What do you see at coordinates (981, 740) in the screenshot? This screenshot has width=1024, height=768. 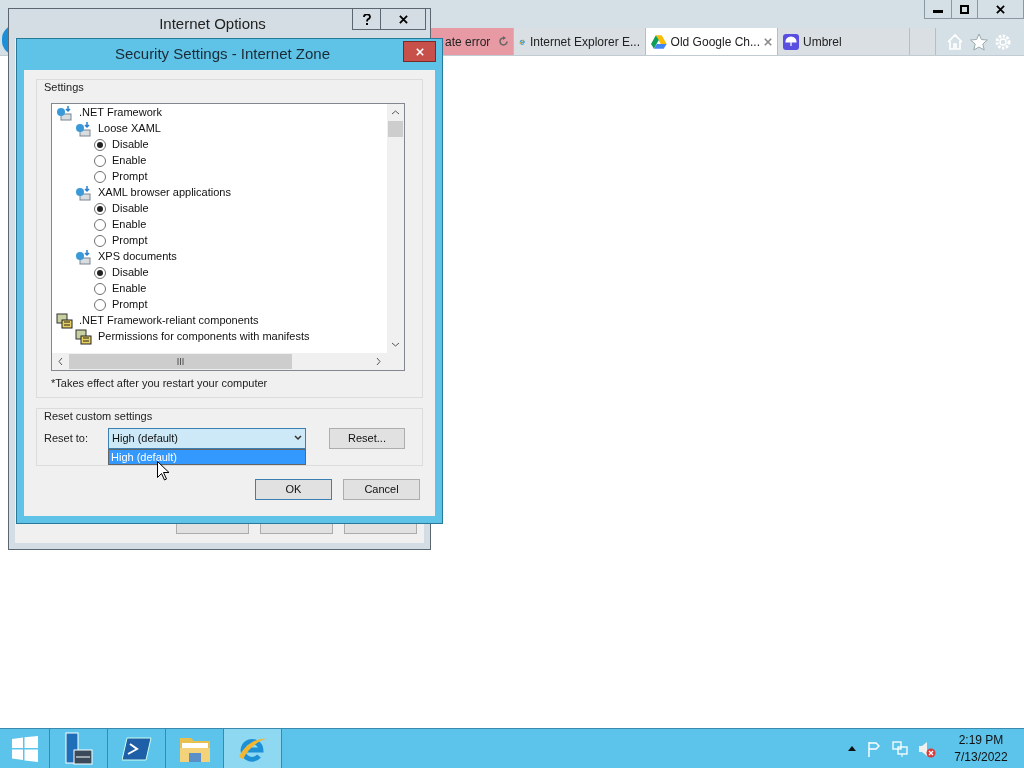 I see `clock-time: 2:19 PM` at bounding box center [981, 740].